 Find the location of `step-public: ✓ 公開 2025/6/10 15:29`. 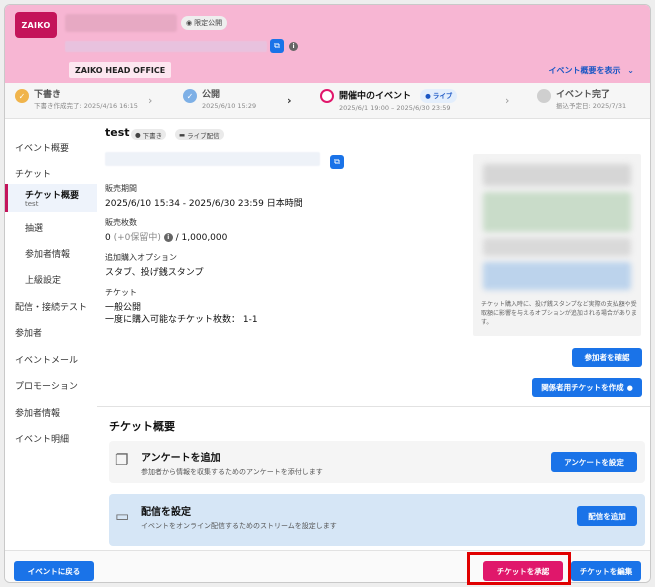

step-public: ✓ 公開 2025/6/10 15:29 is located at coordinates (219, 100).